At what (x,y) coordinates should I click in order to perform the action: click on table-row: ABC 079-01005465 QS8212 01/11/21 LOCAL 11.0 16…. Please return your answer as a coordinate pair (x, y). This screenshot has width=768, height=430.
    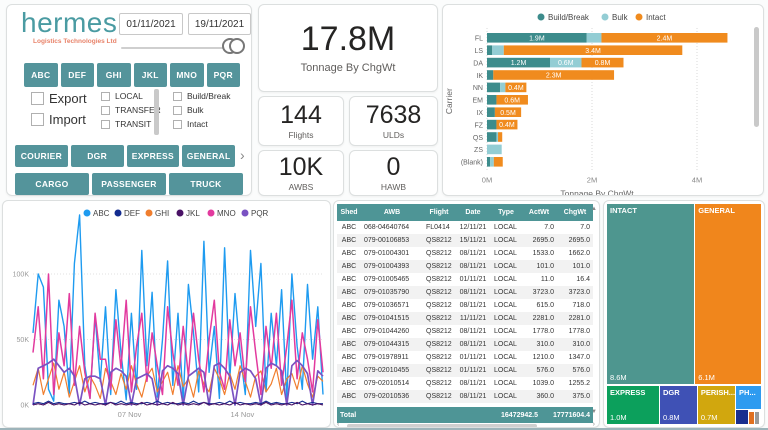
    Looking at the image, I should click on (465, 279).